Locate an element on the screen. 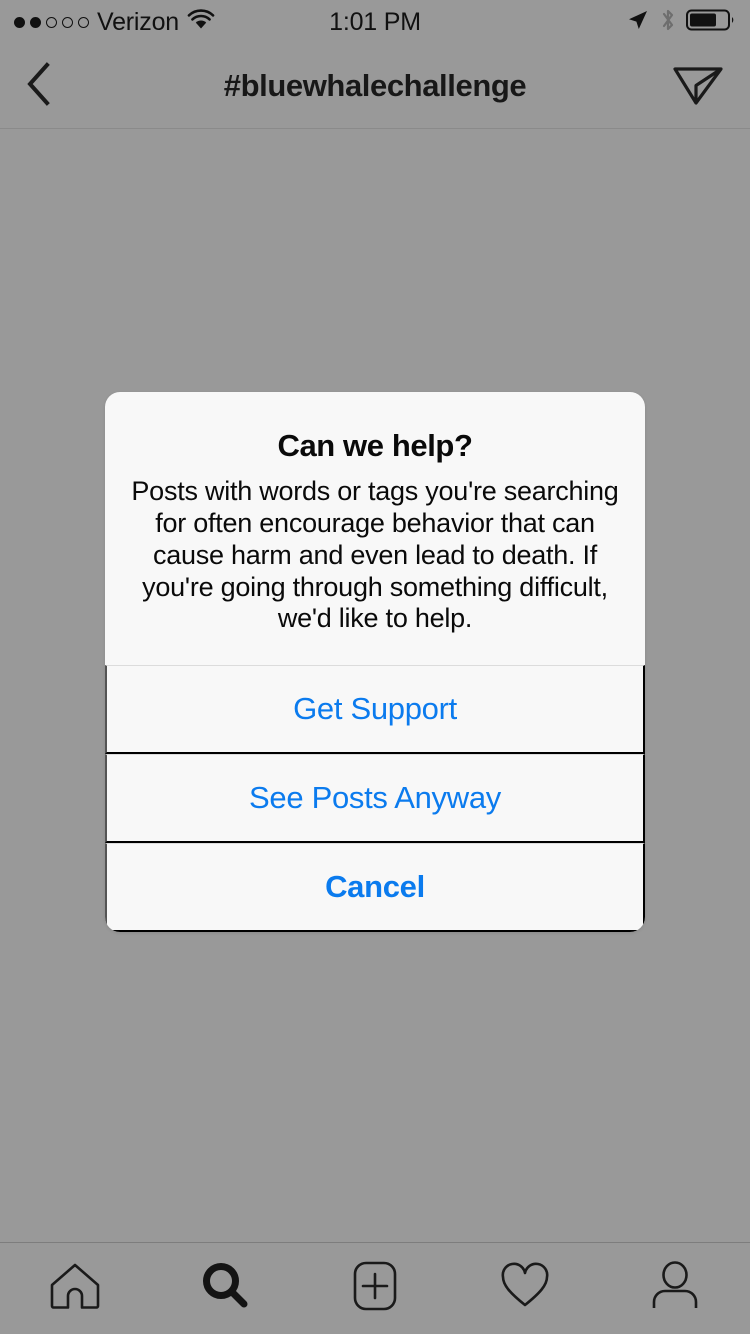  alert-title: Can we help? is located at coordinates (375, 445).